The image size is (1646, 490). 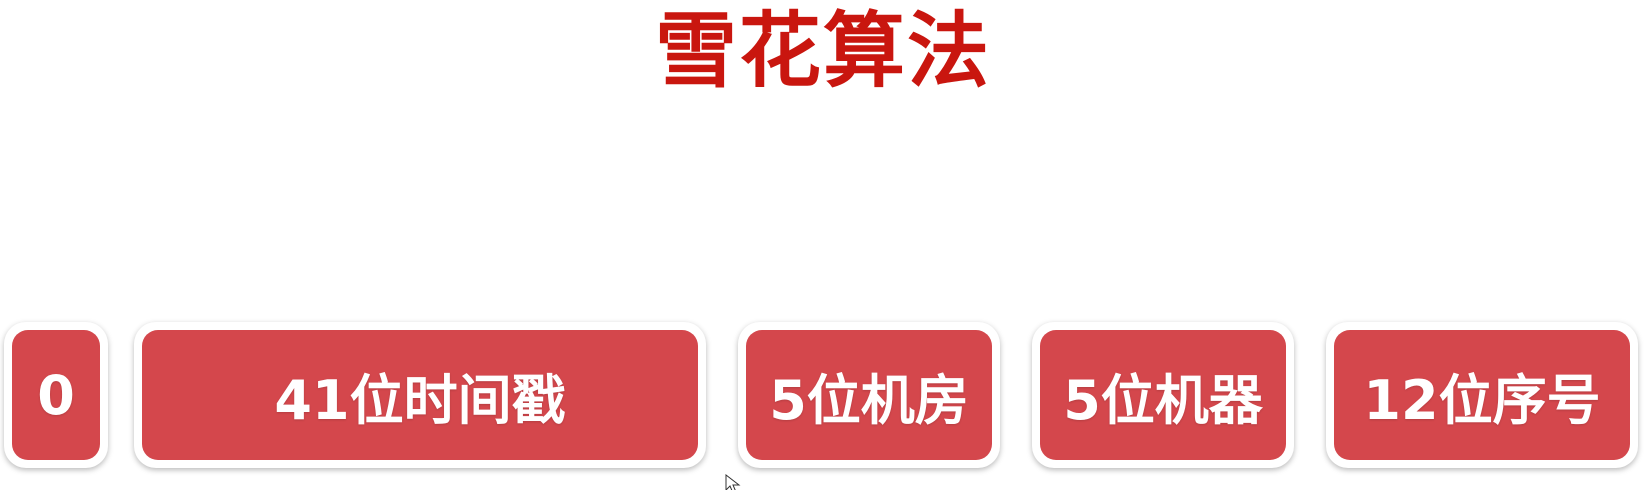 I want to click on mouse-pointer-icon, so click(x=733, y=482).